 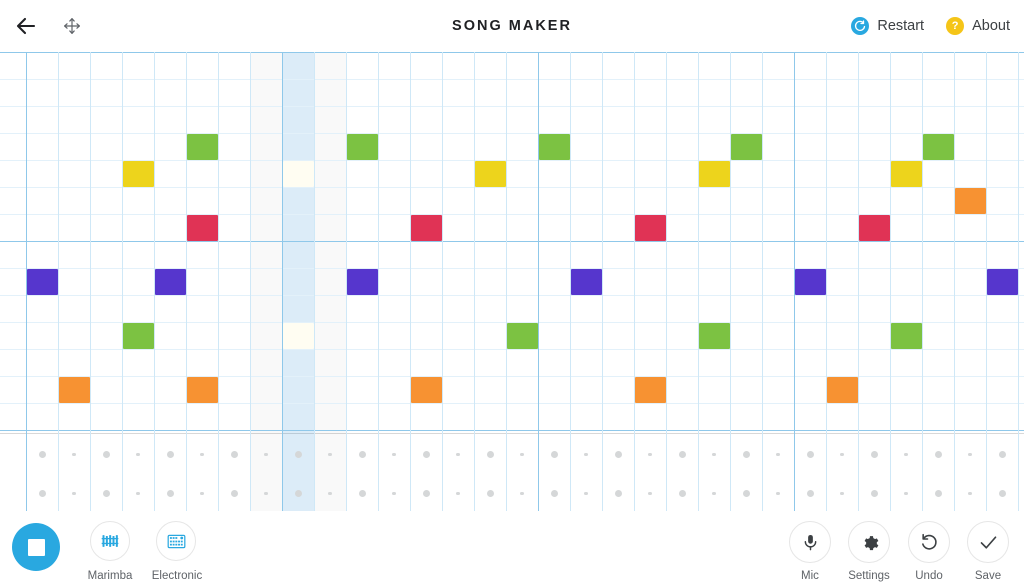 What do you see at coordinates (512, 472) in the screenshot?
I see `percussion-grid` at bounding box center [512, 472].